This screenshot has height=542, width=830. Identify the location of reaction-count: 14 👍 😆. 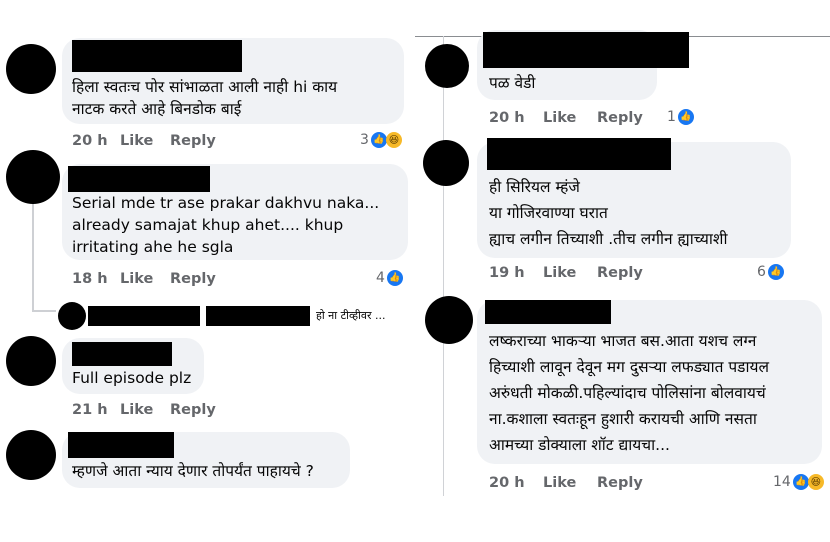
(798, 482).